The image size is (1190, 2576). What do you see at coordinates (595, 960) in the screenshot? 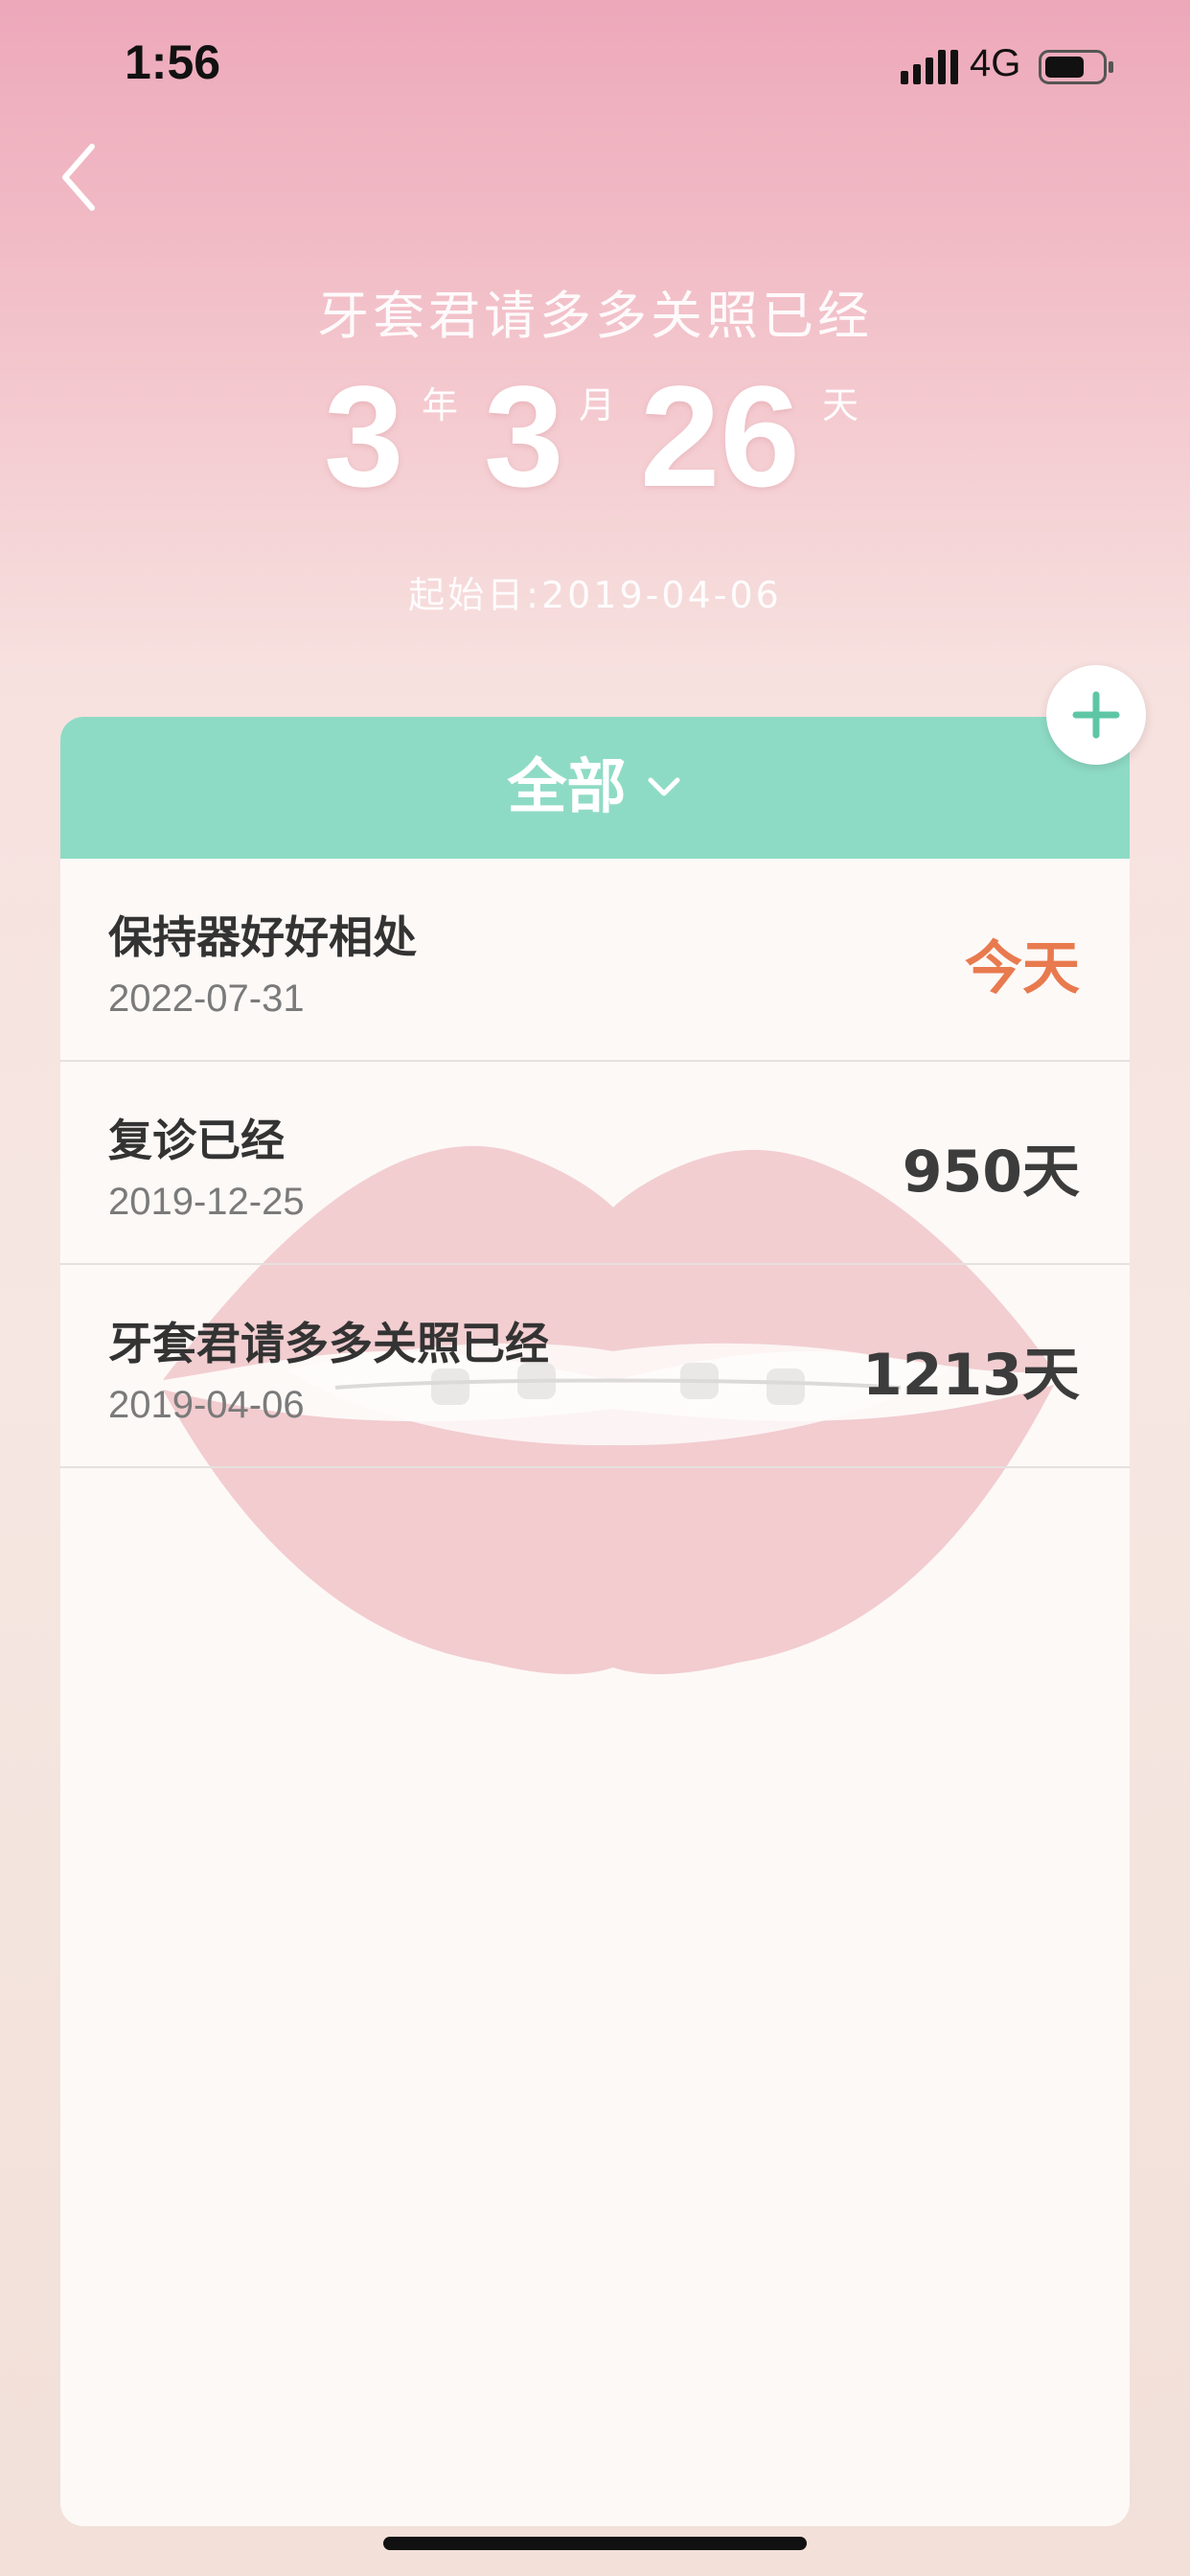
I see `list-item: 保持器好好相处 2022-07-31 今天` at bounding box center [595, 960].